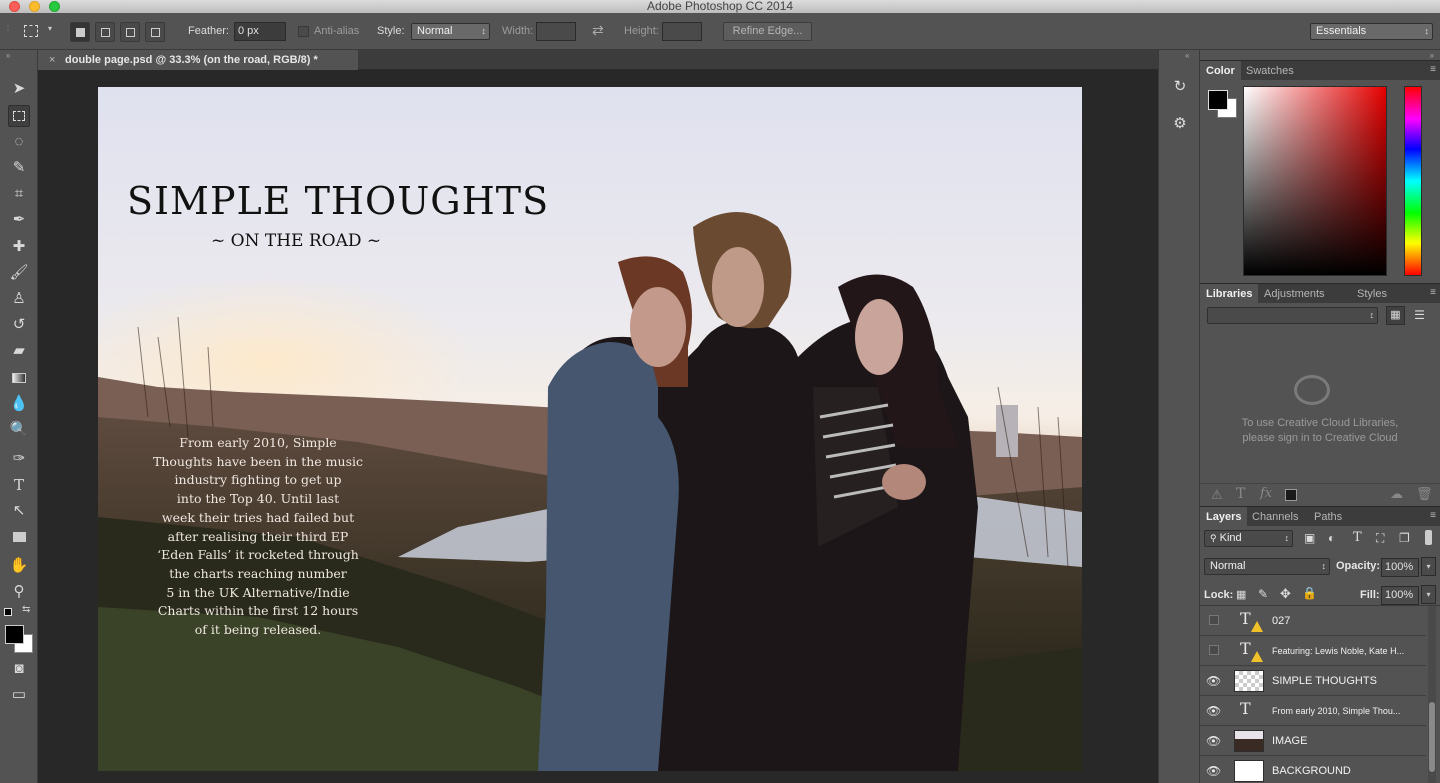 This screenshot has height=783, width=1440. I want to click on antialias-checkbox, so click(303, 31).